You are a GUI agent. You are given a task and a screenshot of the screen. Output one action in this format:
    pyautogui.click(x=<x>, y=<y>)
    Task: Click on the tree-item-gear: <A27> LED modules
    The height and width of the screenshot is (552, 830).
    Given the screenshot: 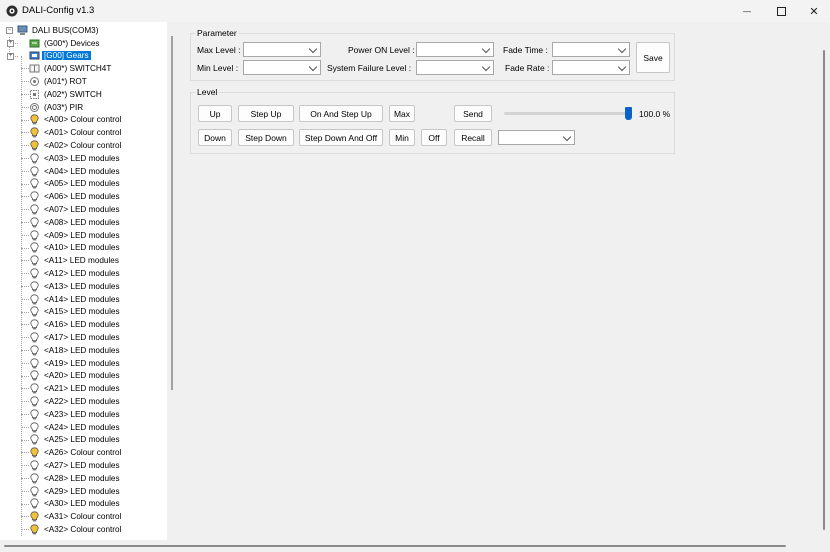 What is the action you would take?
    pyautogui.click(x=75, y=465)
    